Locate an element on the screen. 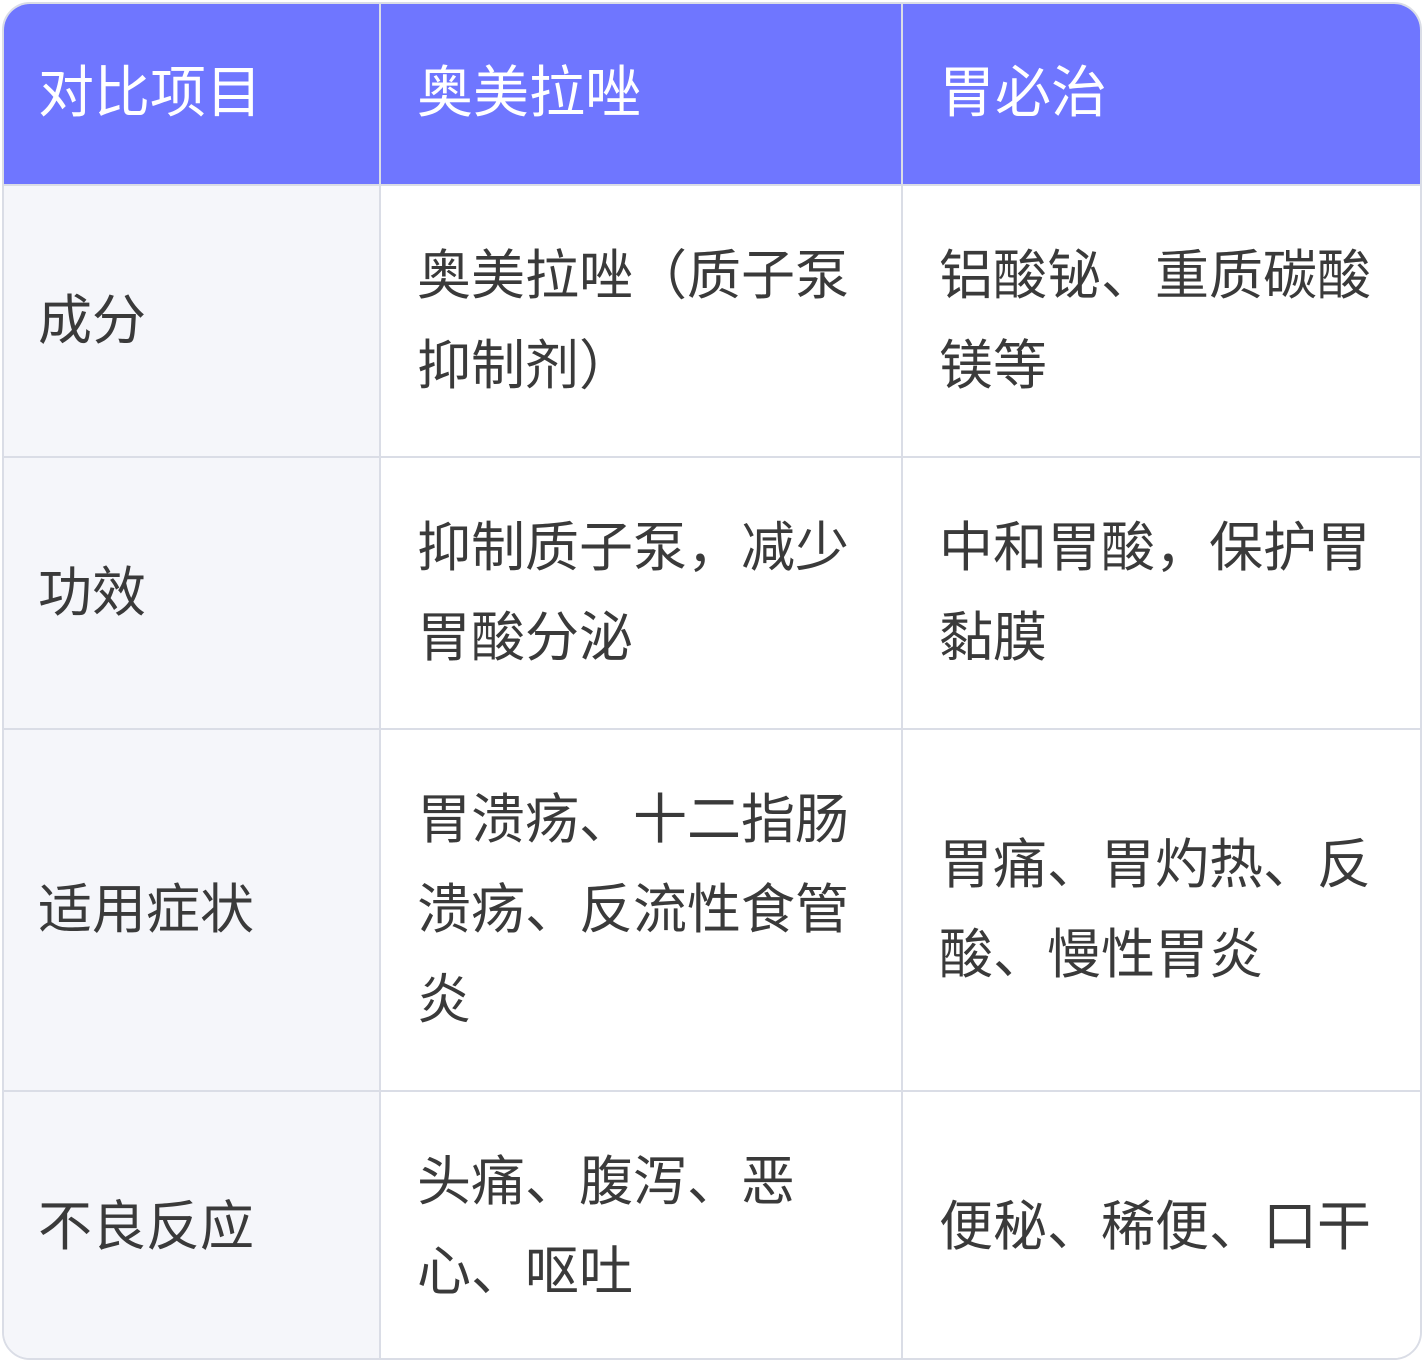  cell-weibizhi-efficacy: 中和胃酸，保护胃黏膜 is located at coordinates (1161, 593).